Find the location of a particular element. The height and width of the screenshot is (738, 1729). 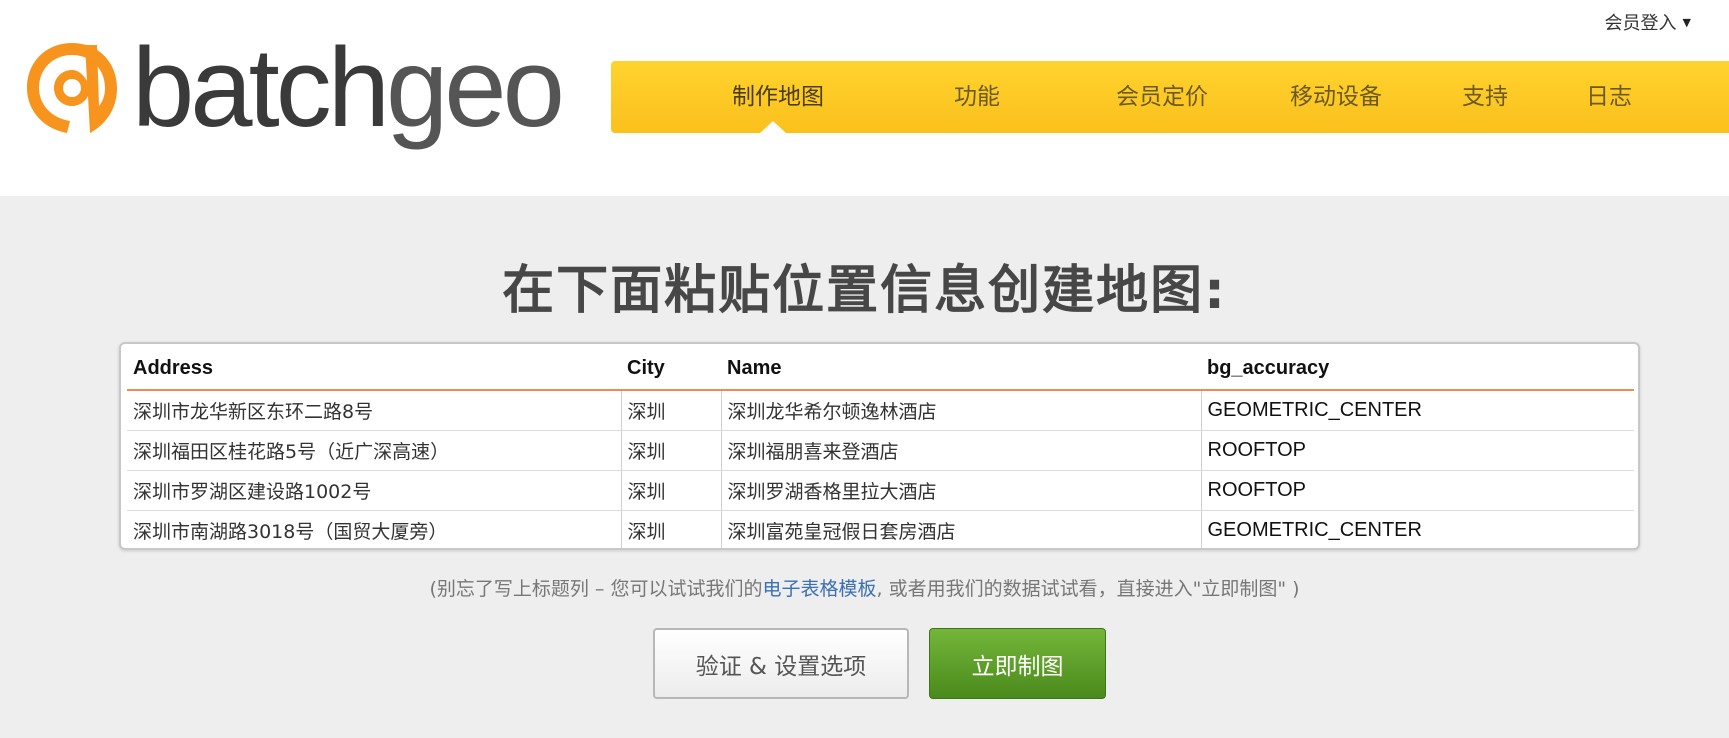

nav-mobile: 移动设备 is located at coordinates (1336, 97).